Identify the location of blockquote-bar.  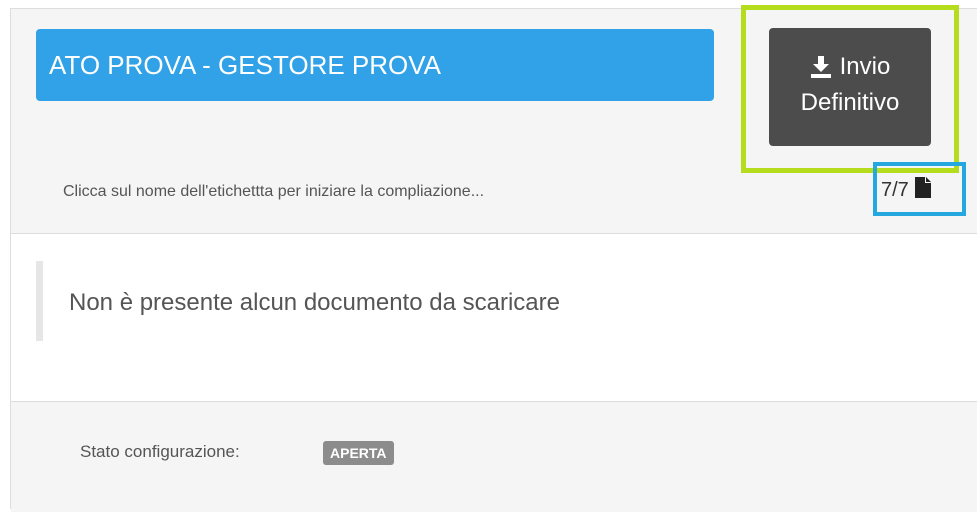
(39, 301).